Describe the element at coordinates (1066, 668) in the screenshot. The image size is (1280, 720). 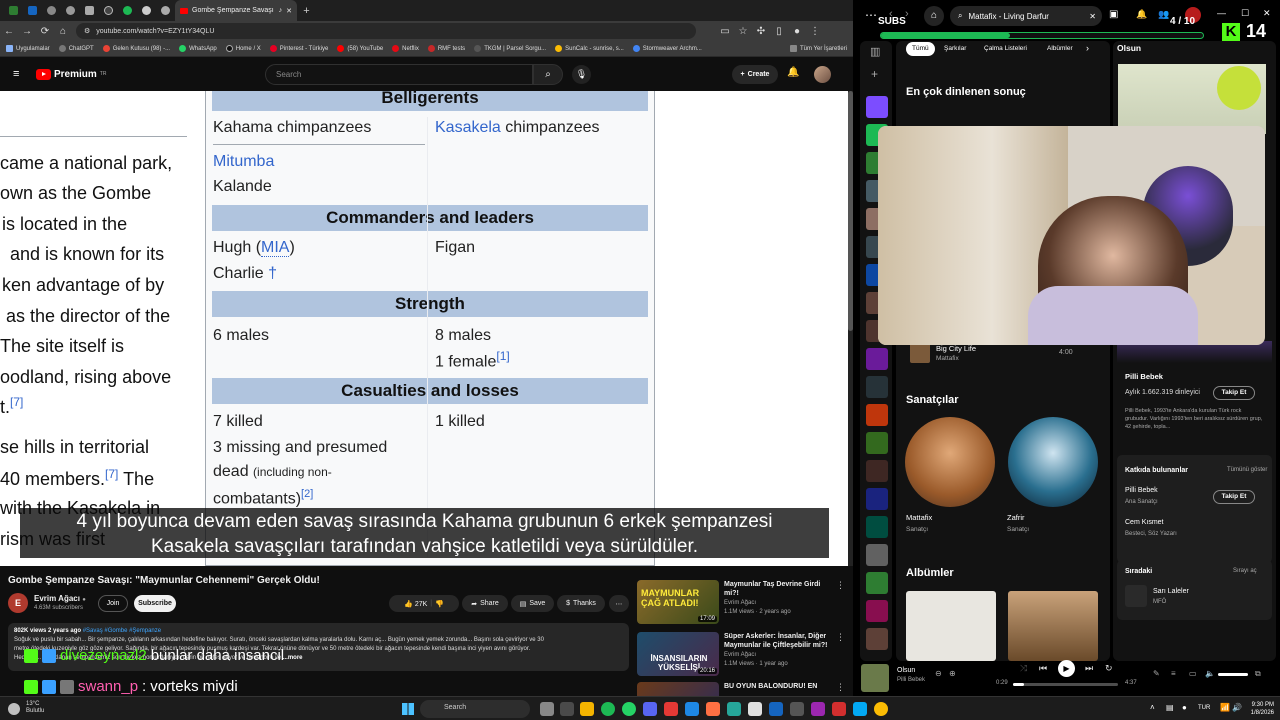
I see `play-button: ▶` at that location.